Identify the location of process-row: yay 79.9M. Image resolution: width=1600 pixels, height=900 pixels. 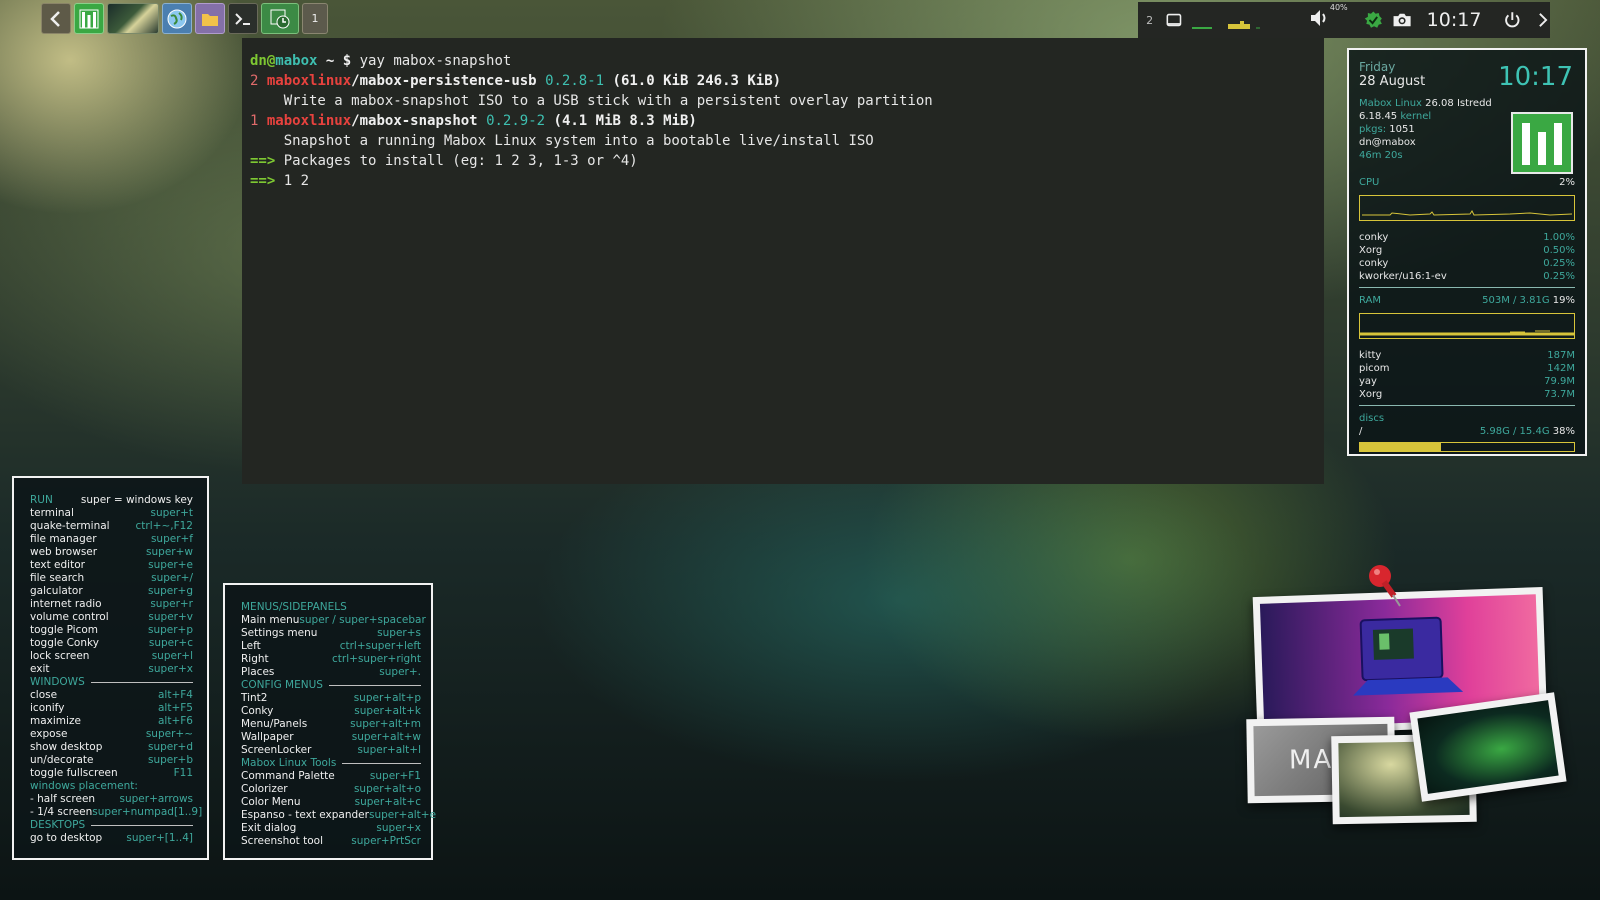
(1467, 381).